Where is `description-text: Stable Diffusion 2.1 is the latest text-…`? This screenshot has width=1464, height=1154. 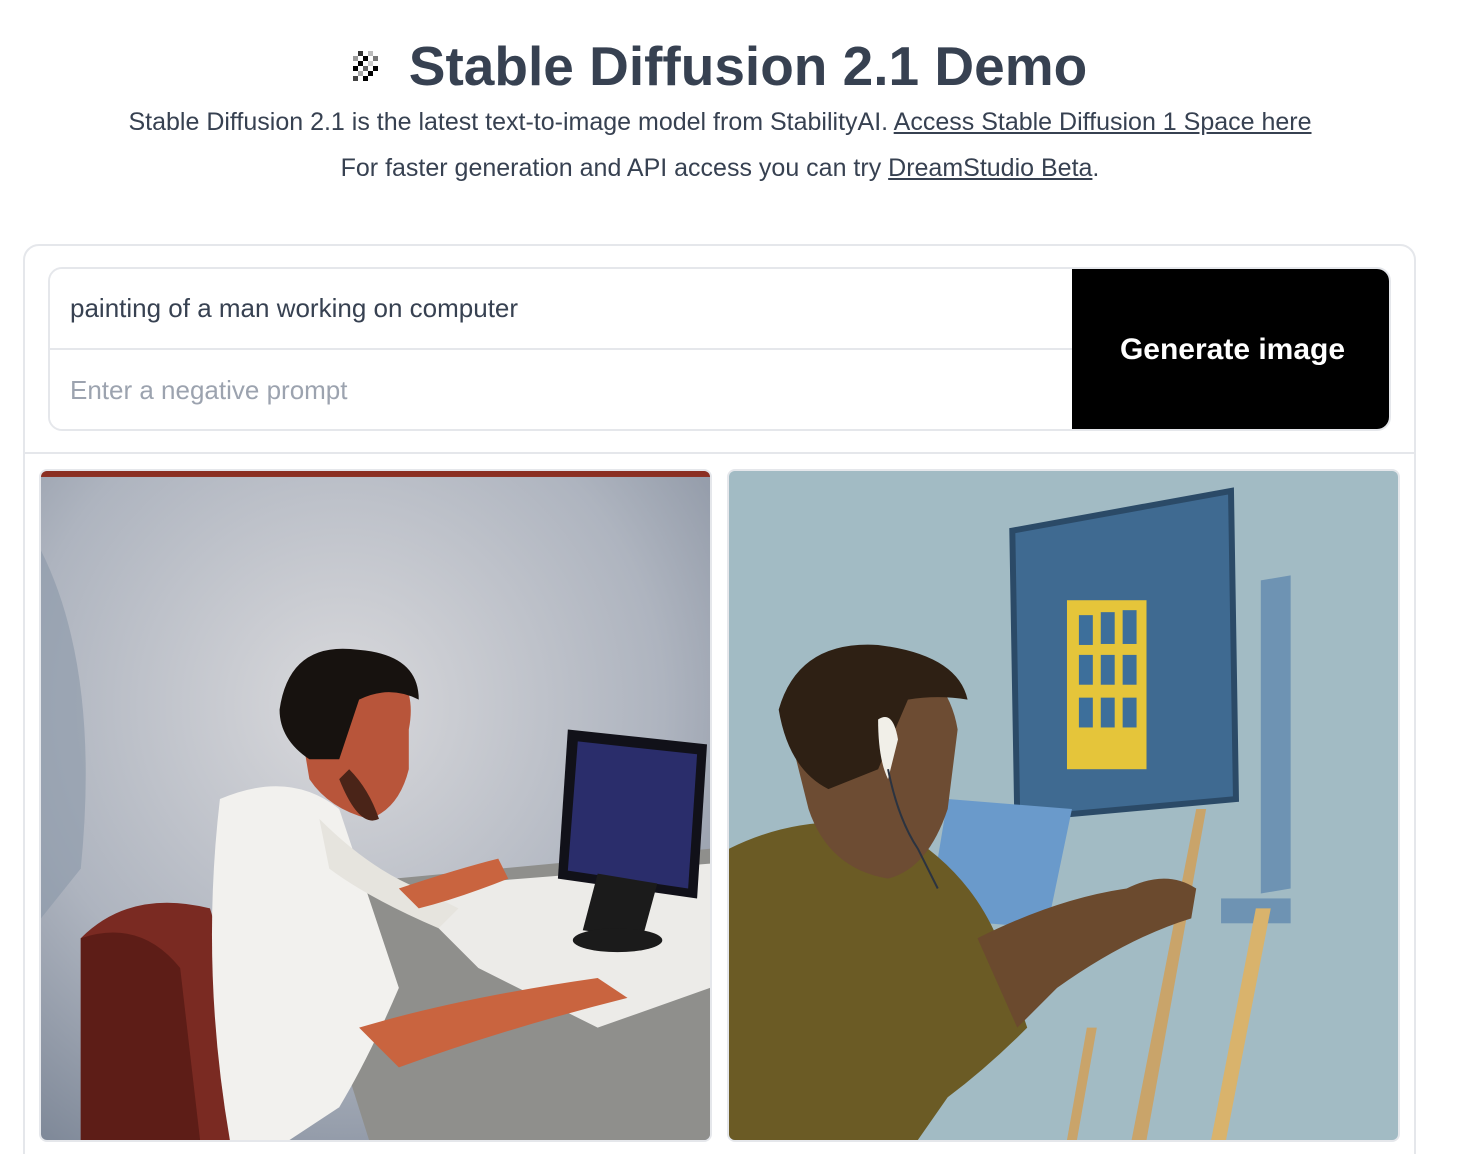
description-text: Stable Diffusion 2.1 is the latest text-… is located at coordinates (511, 122).